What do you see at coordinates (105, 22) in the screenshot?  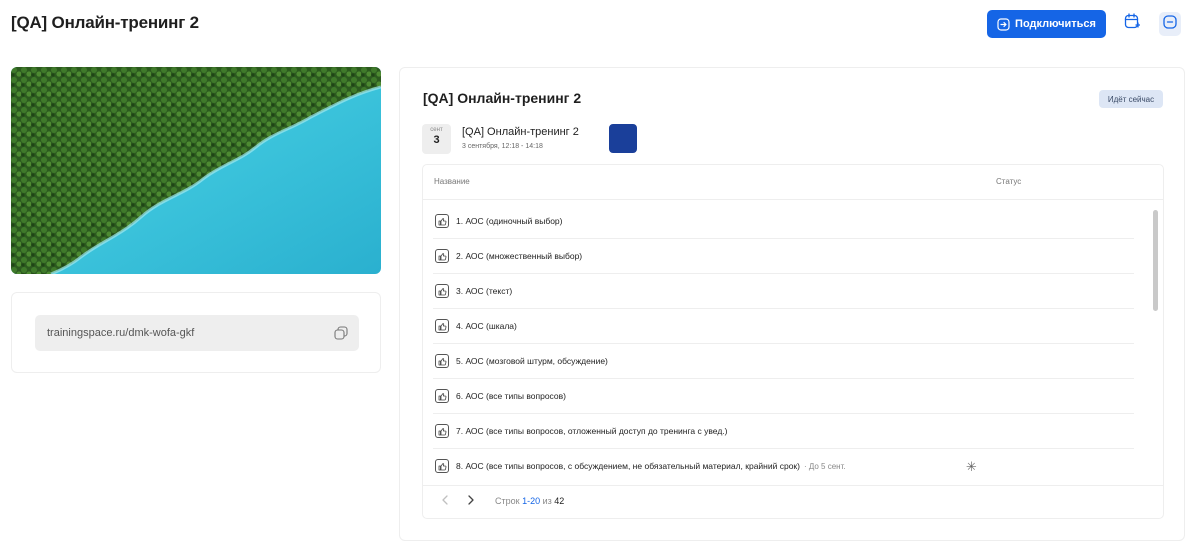 I see `page-title: [QA] Онлайн-тренинг 2` at bounding box center [105, 22].